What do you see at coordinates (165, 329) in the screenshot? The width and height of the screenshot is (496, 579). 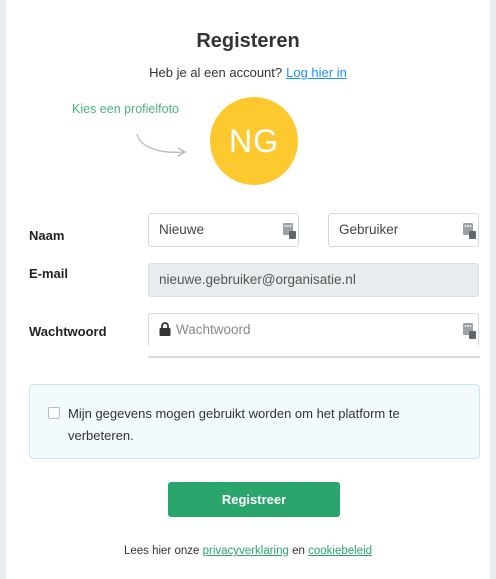 I see `lock-icon` at bounding box center [165, 329].